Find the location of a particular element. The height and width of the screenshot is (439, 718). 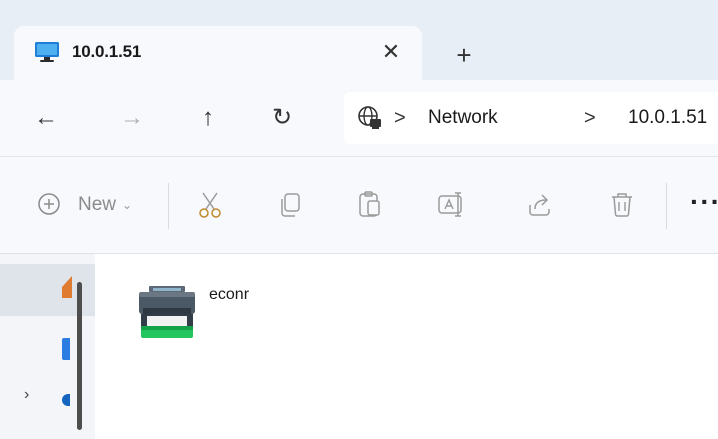

paste-button is located at coordinates (370, 205).